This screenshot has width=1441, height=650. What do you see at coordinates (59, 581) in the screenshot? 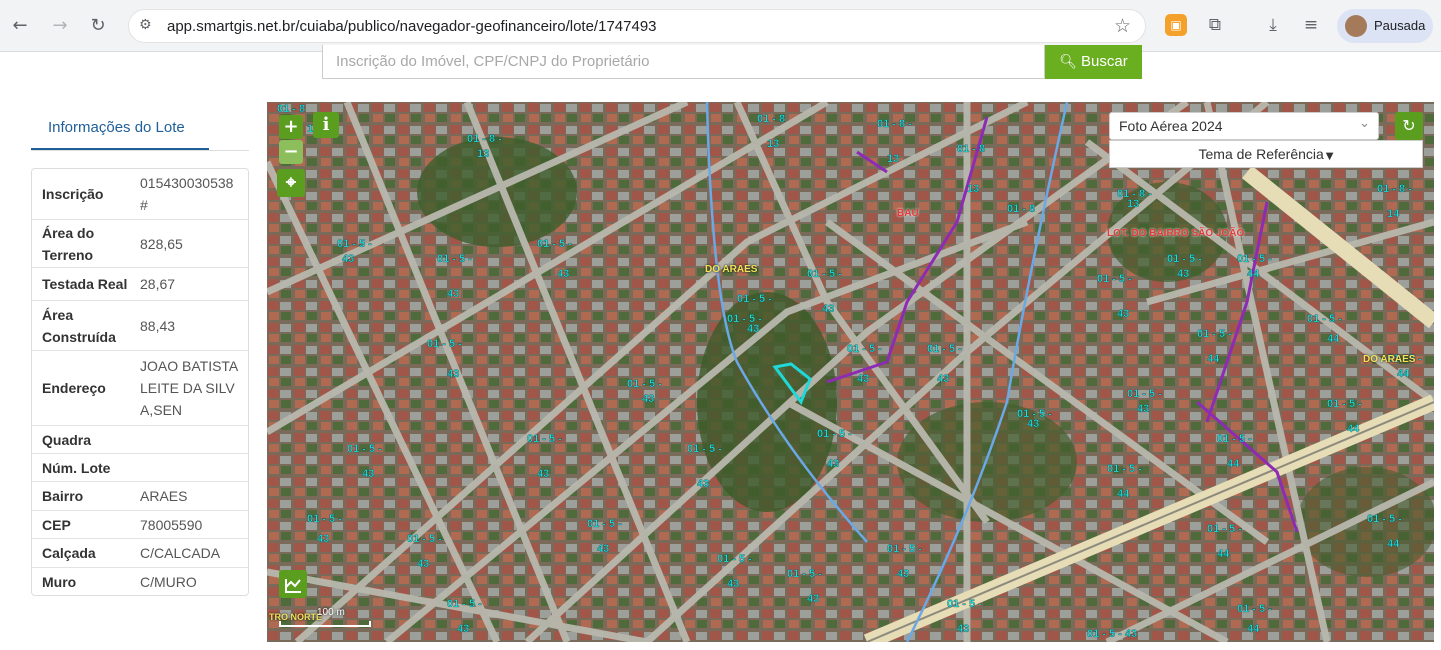
I see `field-label: Muro` at bounding box center [59, 581].